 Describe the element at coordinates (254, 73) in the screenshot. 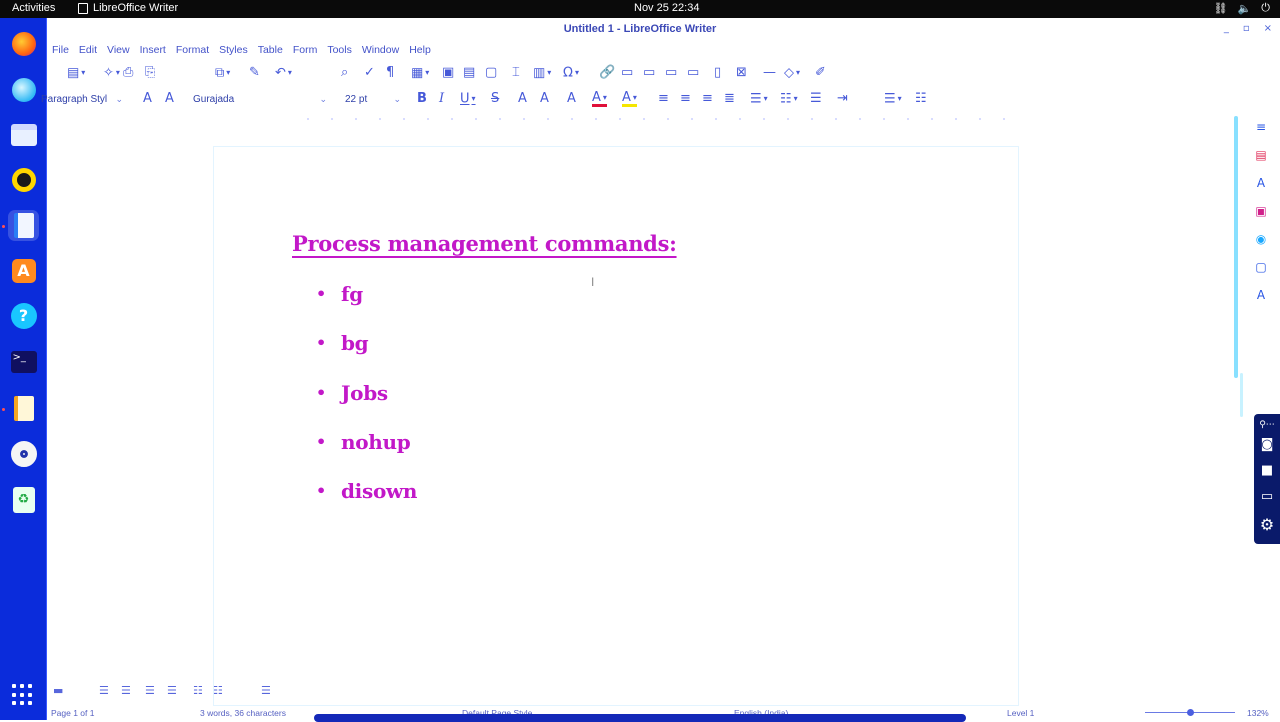

I see `clone-formatting-icon: ✎` at that location.